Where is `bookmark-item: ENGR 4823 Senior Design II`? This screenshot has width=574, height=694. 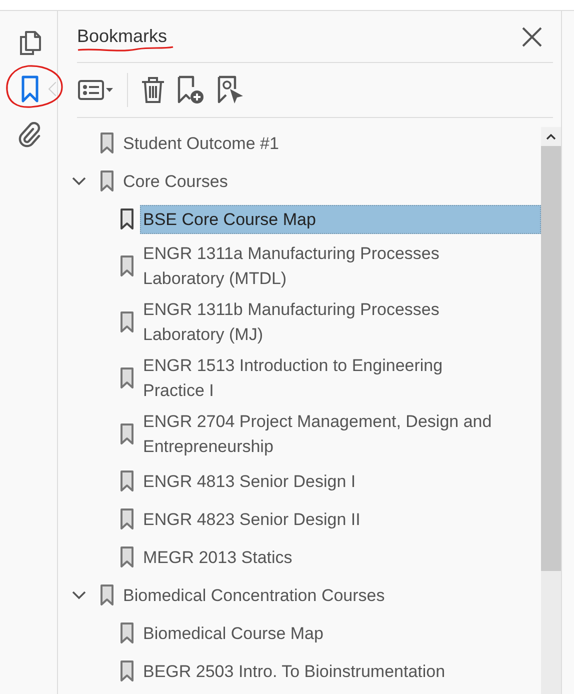
bookmark-item: ENGR 4823 Senior Design II is located at coordinates (324, 519).